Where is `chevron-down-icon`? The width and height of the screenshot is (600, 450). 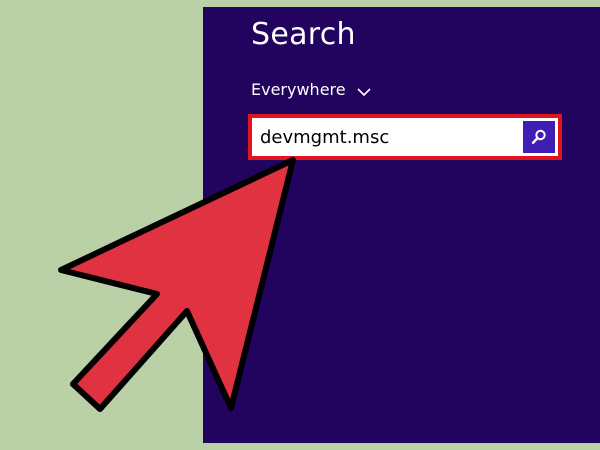
chevron-down-icon is located at coordinates (364, 90).